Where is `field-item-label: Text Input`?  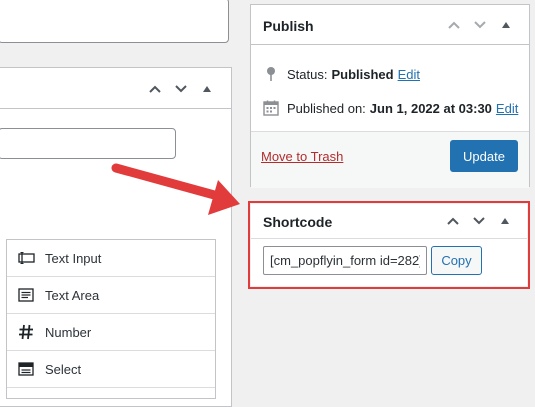
field-item-label: Text Input is located at coordinates (73, 258).